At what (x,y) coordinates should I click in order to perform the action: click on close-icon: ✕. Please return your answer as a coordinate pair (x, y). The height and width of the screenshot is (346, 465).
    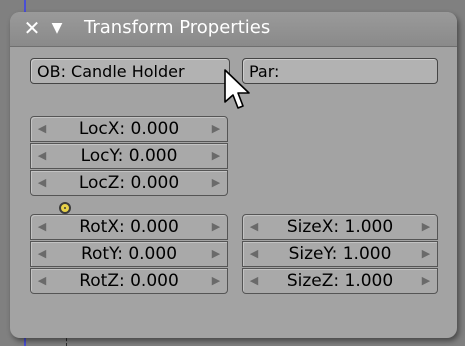
    Looking at the image, I should click on (32, 28).